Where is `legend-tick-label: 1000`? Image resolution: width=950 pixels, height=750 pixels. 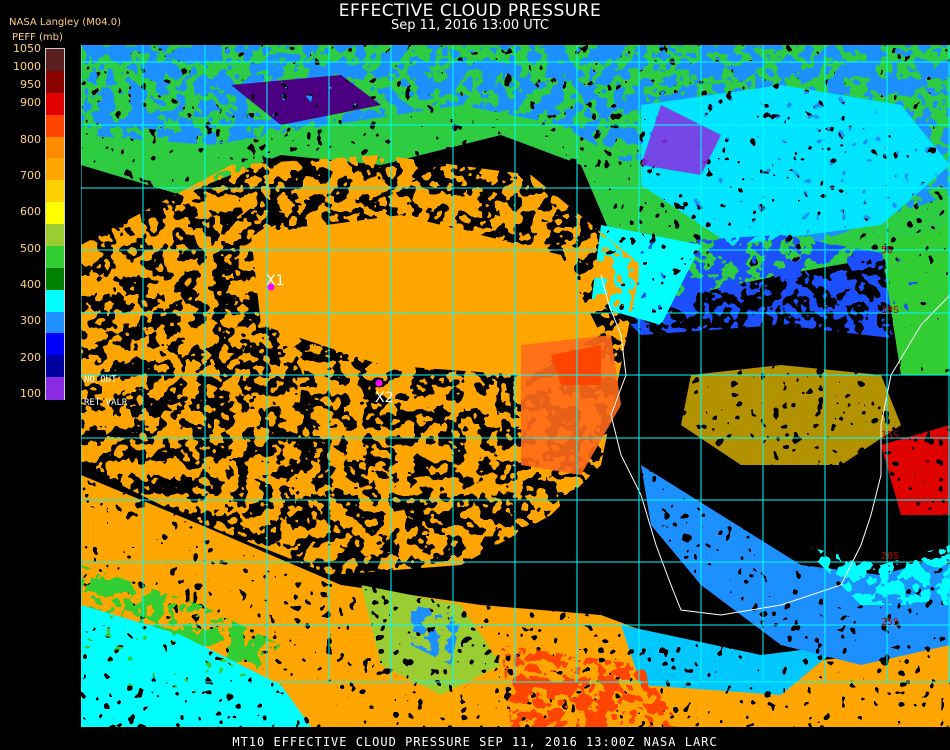 legend-tick-label: 1000 is located at coordinates (27, 67).